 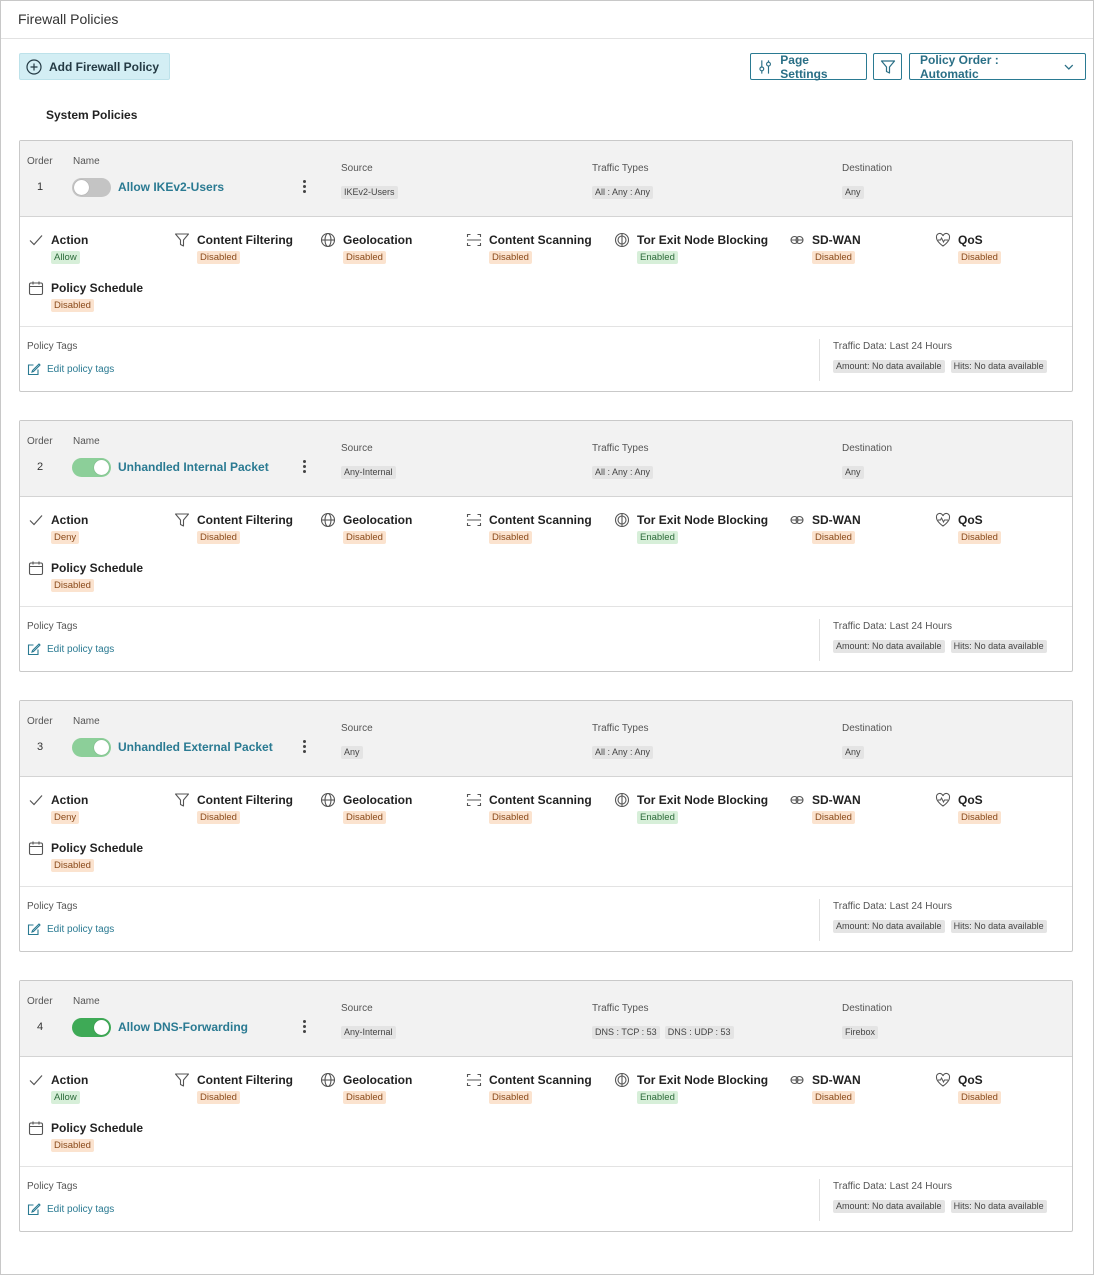 I want to click on traffic-types-label: Traffic Types, so click(x=620, y=168).